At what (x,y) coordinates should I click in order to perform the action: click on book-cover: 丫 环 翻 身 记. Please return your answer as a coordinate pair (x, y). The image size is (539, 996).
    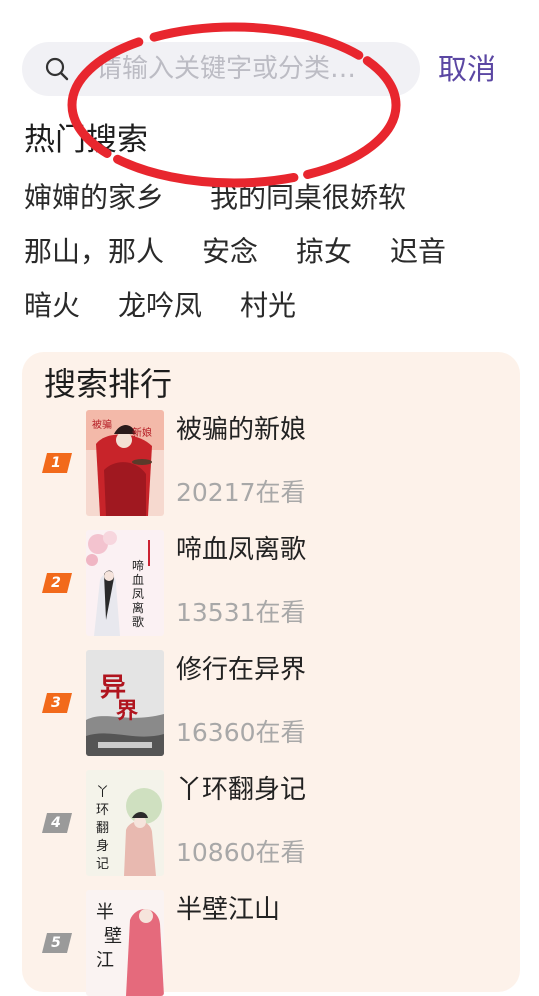
    Looking at the image, I should click on (125, 823).